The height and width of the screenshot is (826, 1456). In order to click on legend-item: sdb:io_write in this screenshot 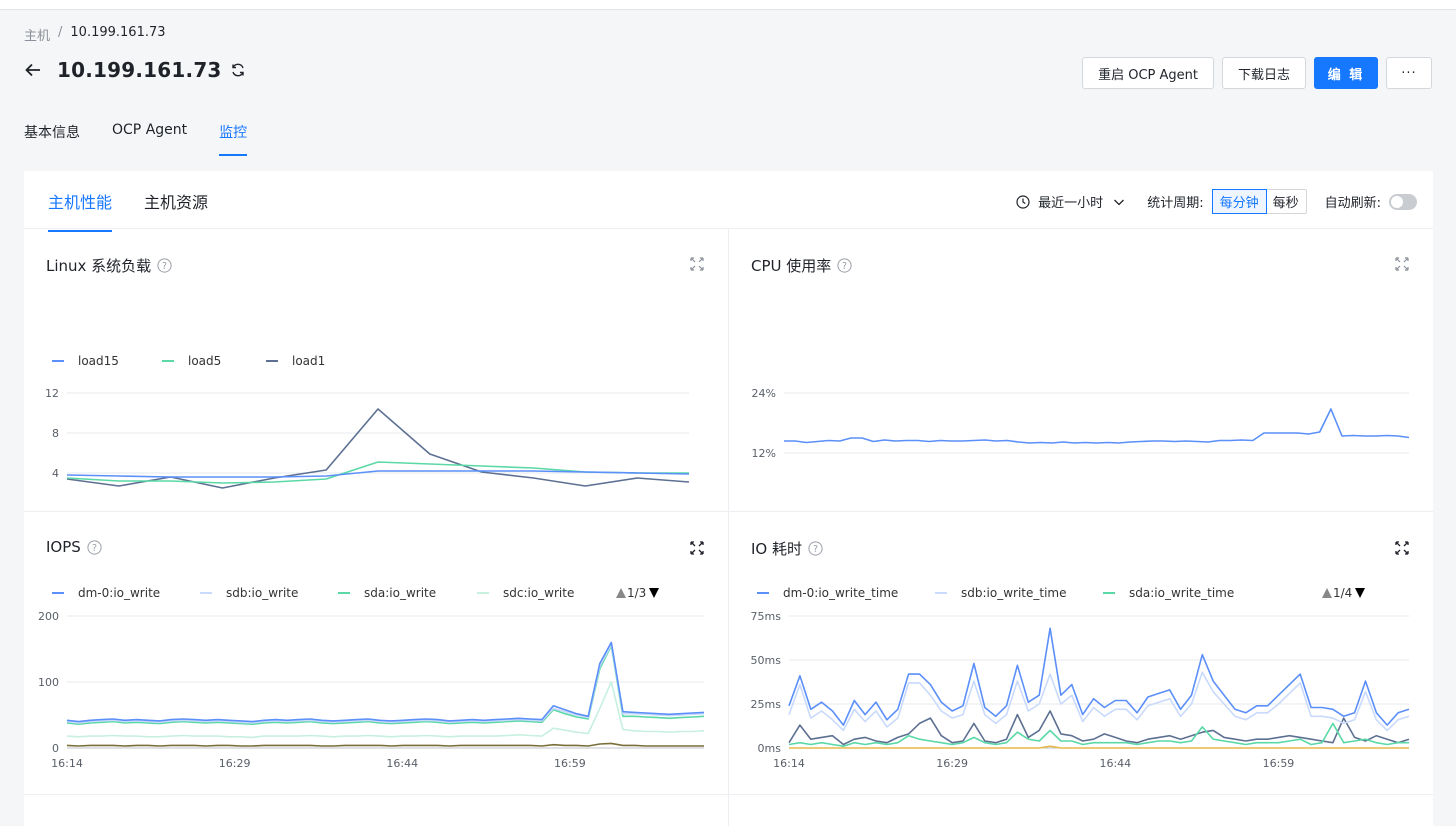, I will do `click(249, 593)`.